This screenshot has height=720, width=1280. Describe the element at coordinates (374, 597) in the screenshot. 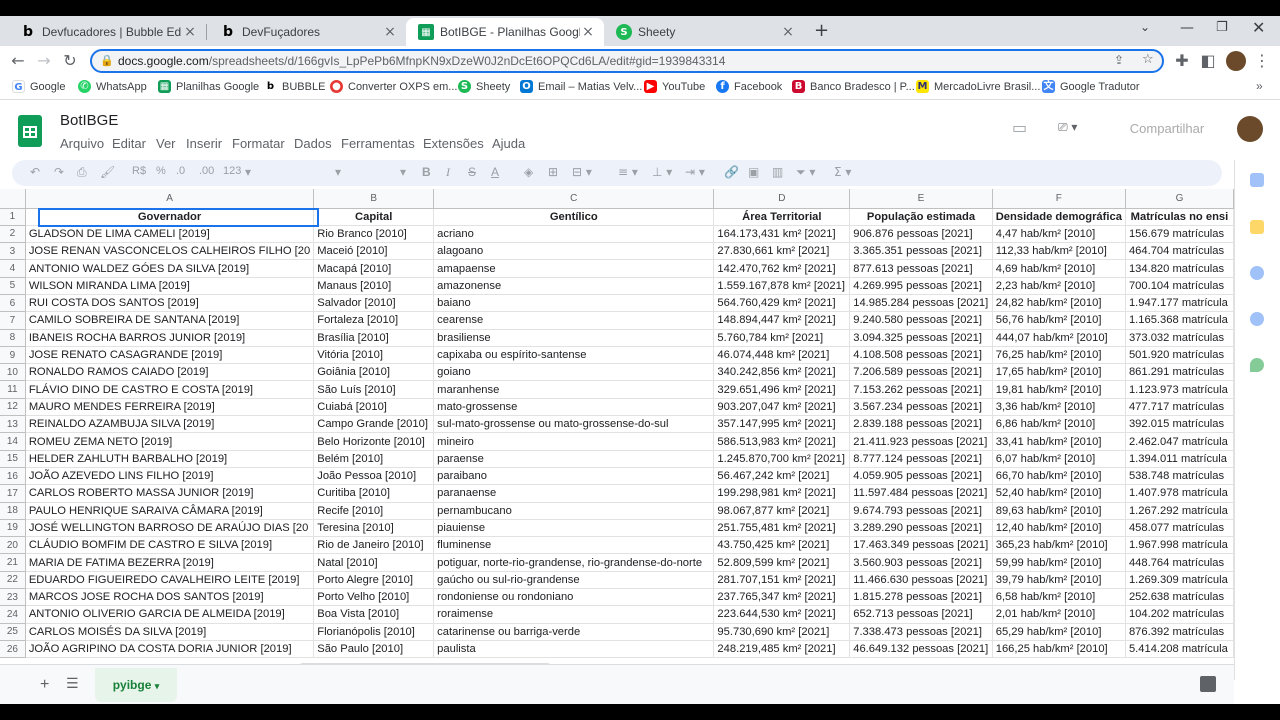

I see `cell: Porto Velho [2010]` at that location.